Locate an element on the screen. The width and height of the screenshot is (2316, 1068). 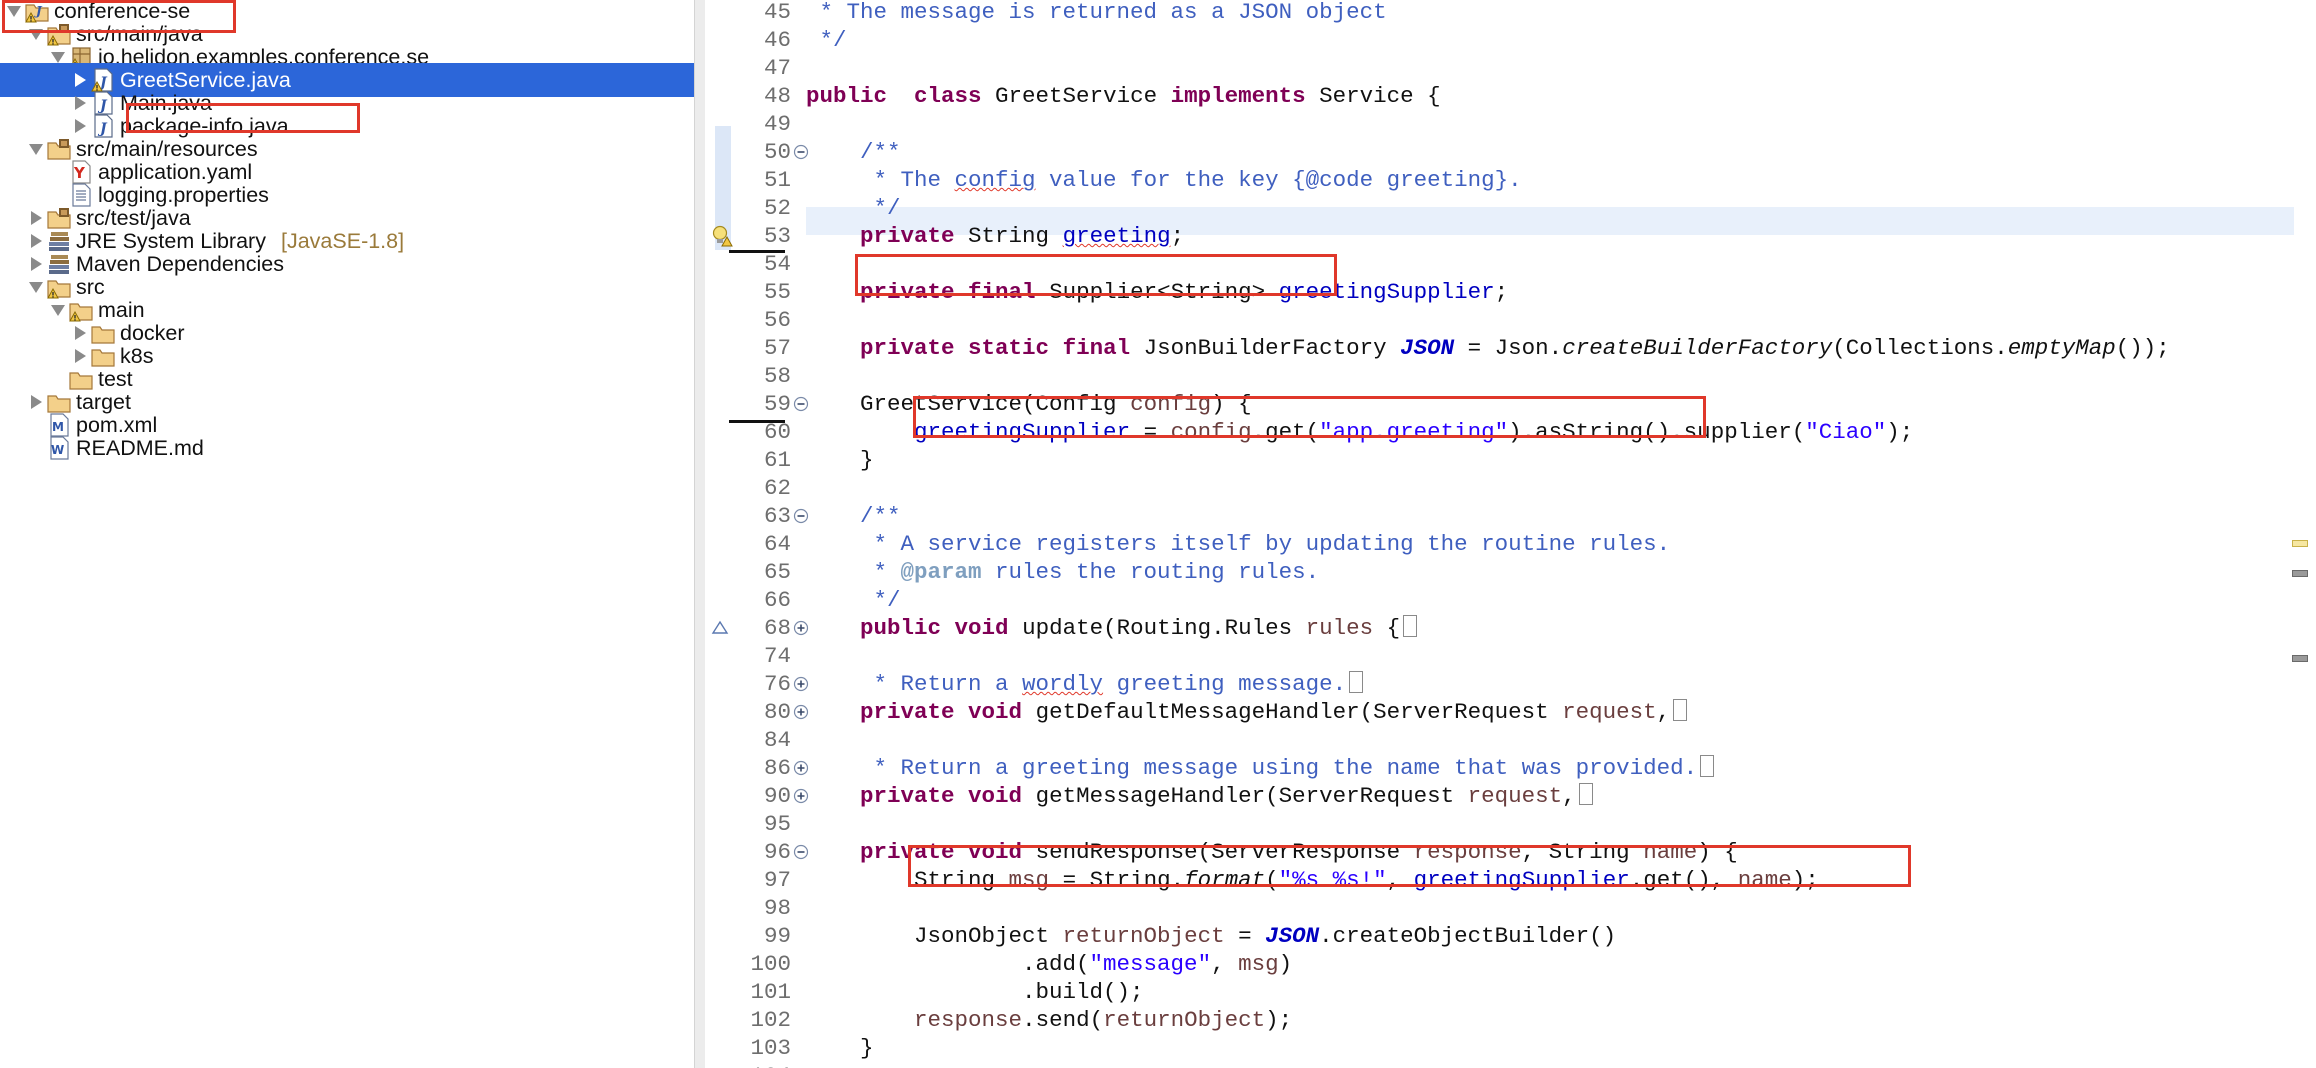
line-number: 46 is located at coordinates (777, 40).